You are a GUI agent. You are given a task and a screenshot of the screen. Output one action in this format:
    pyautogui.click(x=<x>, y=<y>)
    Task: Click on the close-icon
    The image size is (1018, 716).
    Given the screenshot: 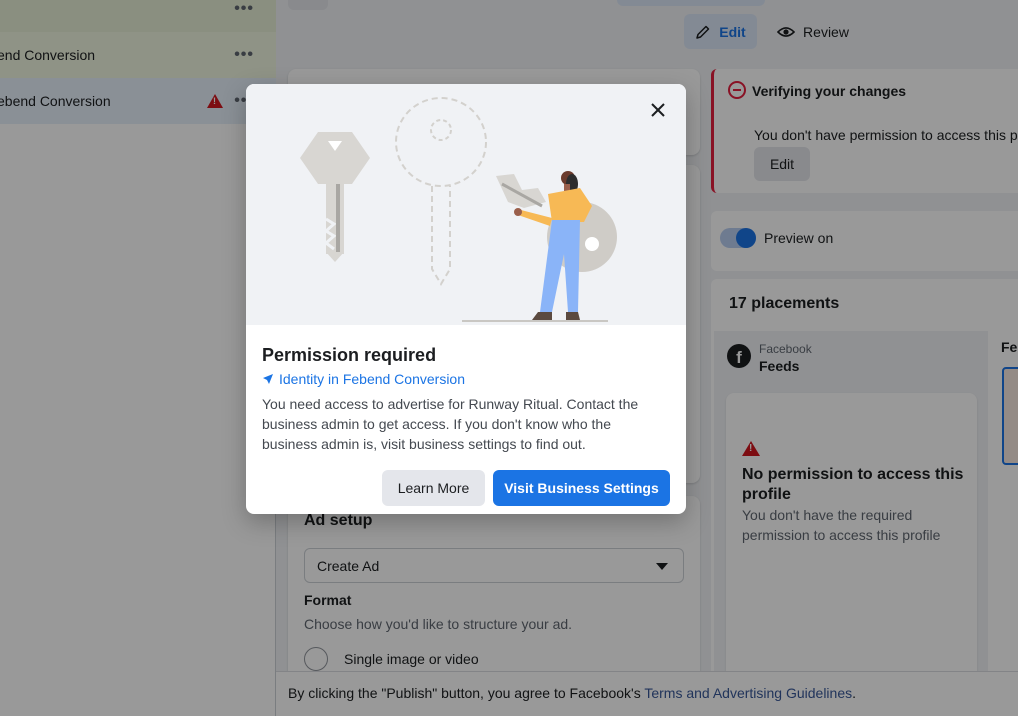 What is the action you would take?
    pyautogui.click(x=658, y=110)
    